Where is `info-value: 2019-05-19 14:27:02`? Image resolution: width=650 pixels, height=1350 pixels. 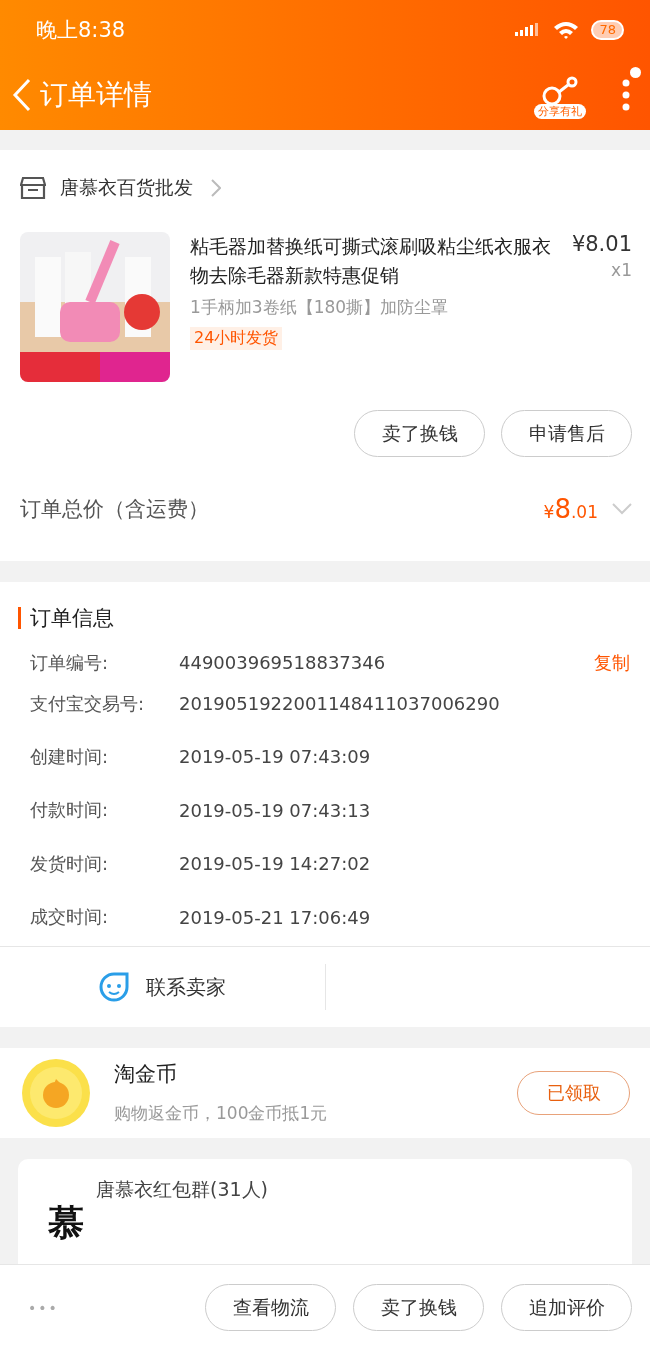 info-value: 2019-05-19 14:27:02 is located at coordinates (275, 864).